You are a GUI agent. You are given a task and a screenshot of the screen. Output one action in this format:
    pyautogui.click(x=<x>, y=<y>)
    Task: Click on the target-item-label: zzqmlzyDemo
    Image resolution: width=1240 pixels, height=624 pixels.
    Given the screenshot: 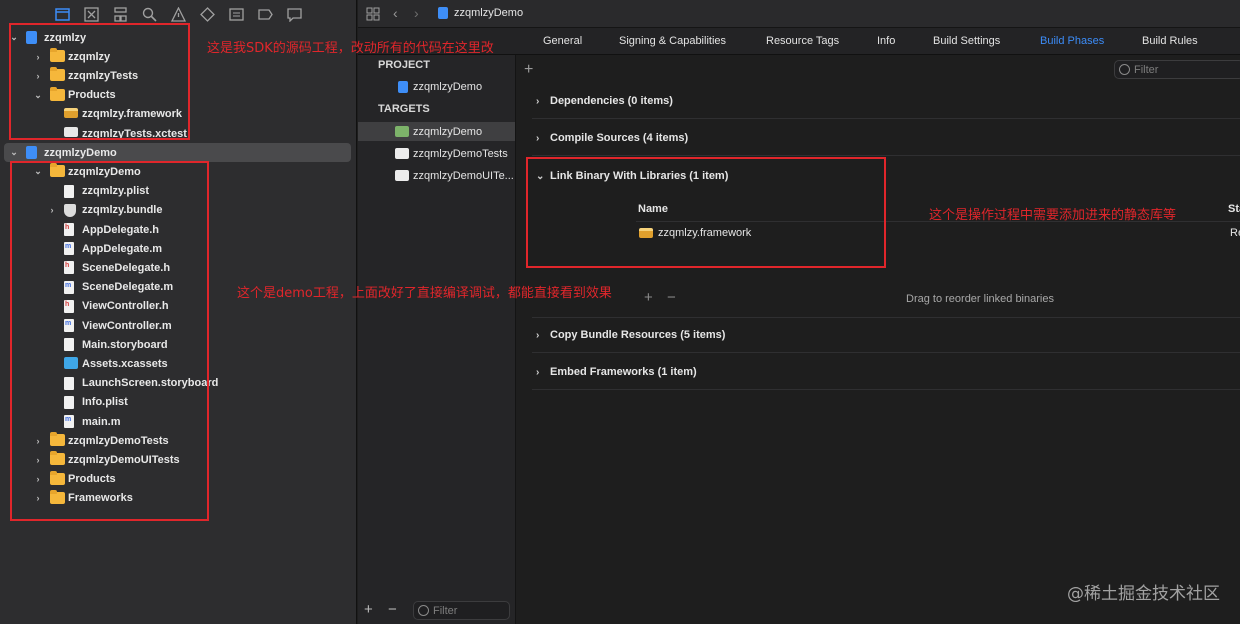 What is the action you would take?
    pyautogui.click(x=448, y=131)
    